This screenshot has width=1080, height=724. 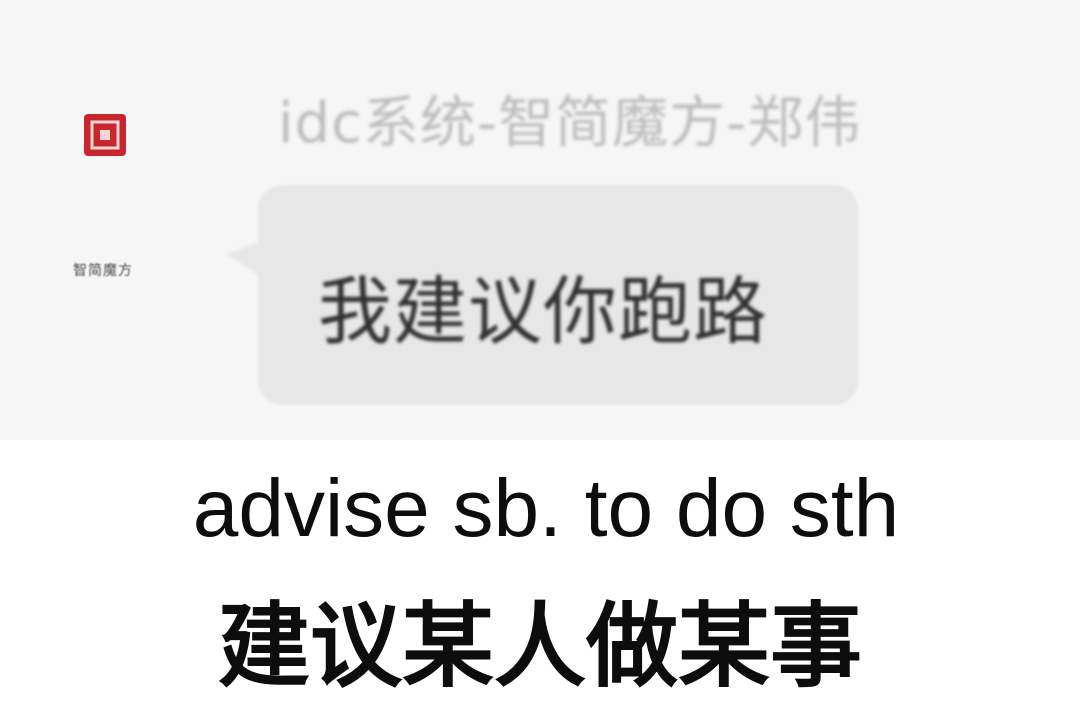 What do you see at coordinates (539, 646) in the screenshot?
I see `caption-chinese: 建议某人做某事` at bounding box center [539, 646].